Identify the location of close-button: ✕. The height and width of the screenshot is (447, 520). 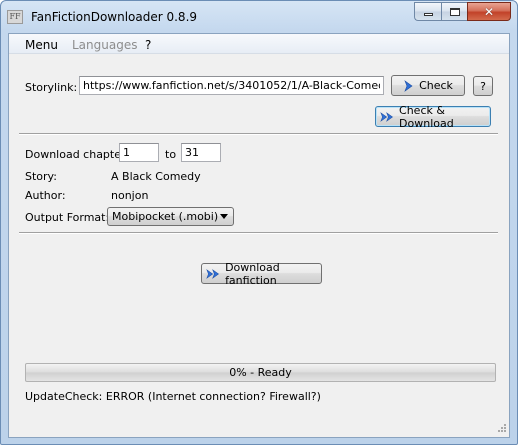
(489, 11).